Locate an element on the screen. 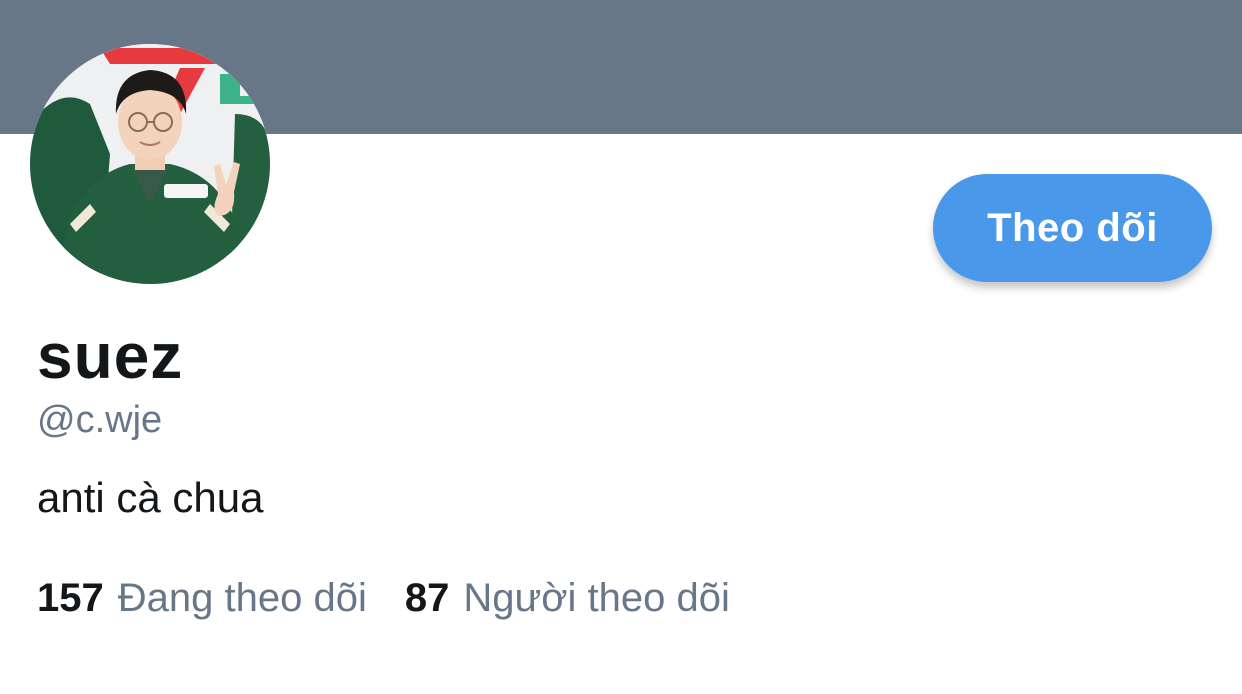  profile-stats: 157 Đang theo dõi 87 Người theo dõi is located at coordinates (383, 598).